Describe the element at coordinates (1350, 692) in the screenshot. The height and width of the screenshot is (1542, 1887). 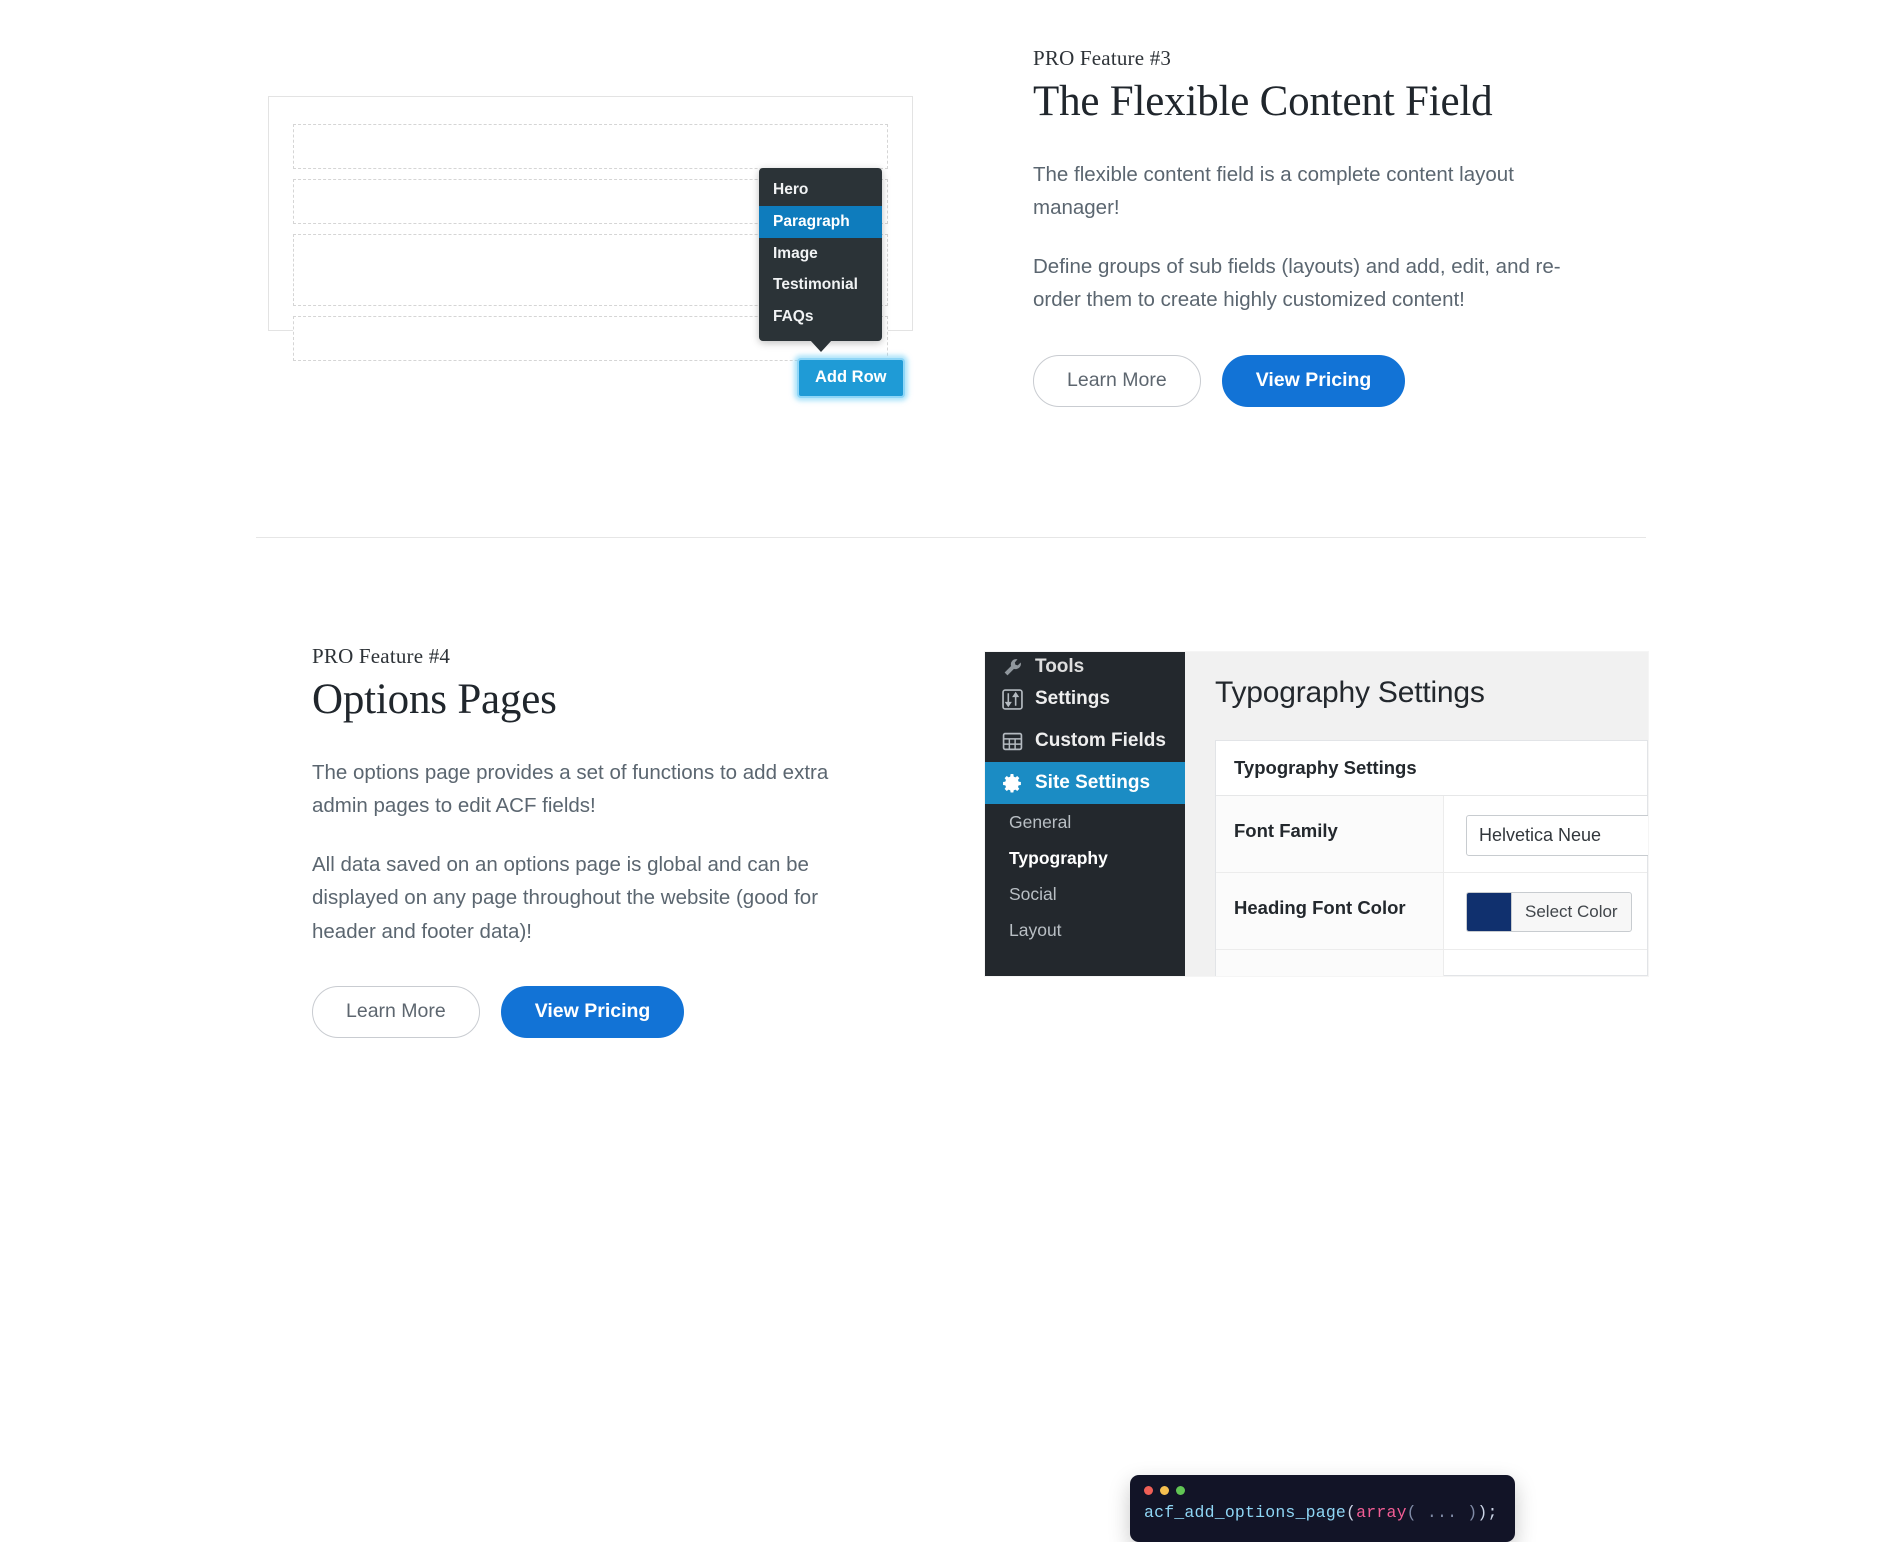
I see `wp-page-title: Typography Settings` at that location.